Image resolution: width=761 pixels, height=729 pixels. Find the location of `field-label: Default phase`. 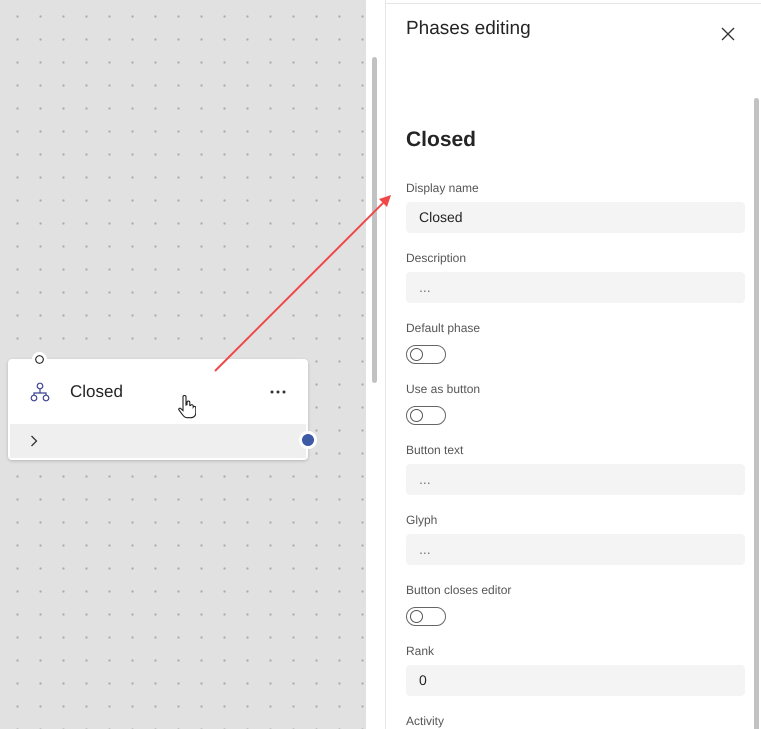

field-label: Default phase is located at coordinates (443, 328).